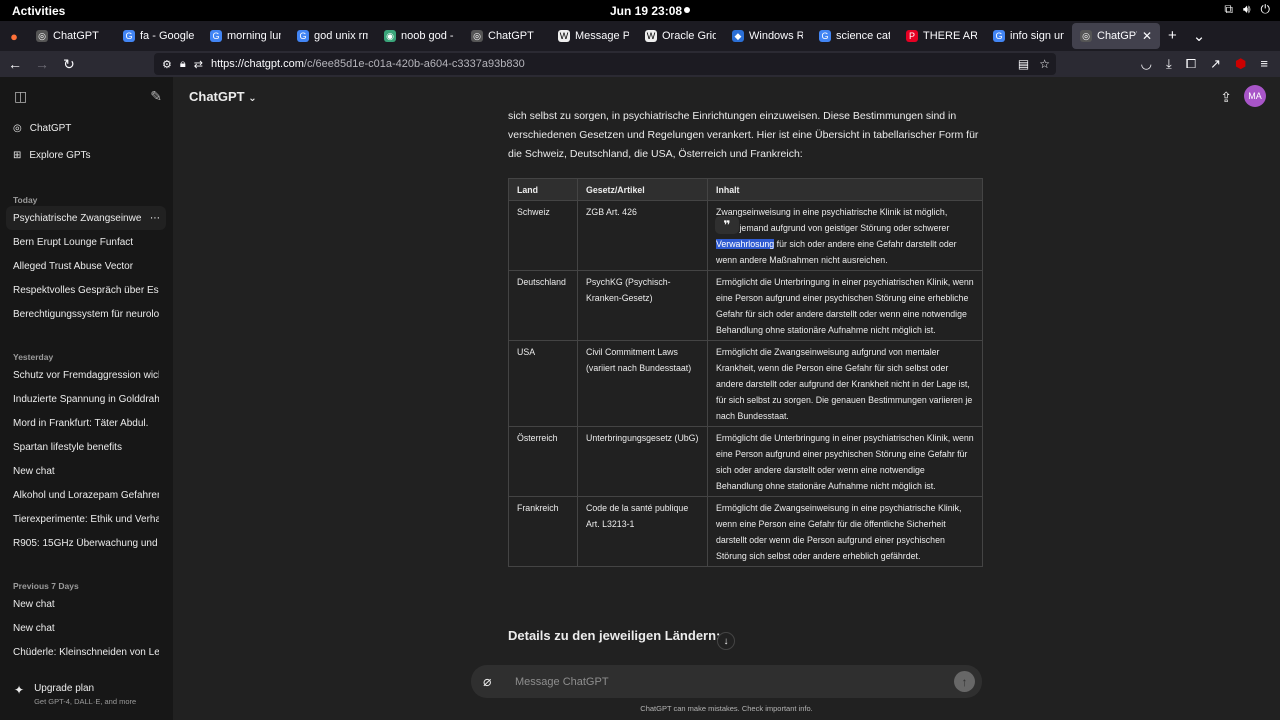  I want to click on browser-tab: ◆ Windows Rec, so click(767, 36).